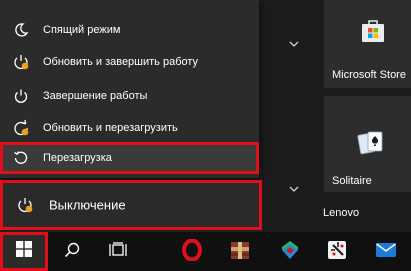 The height and width of the screenshot is (271, 411). I want to click on vpn-icon, so click(290, 252).